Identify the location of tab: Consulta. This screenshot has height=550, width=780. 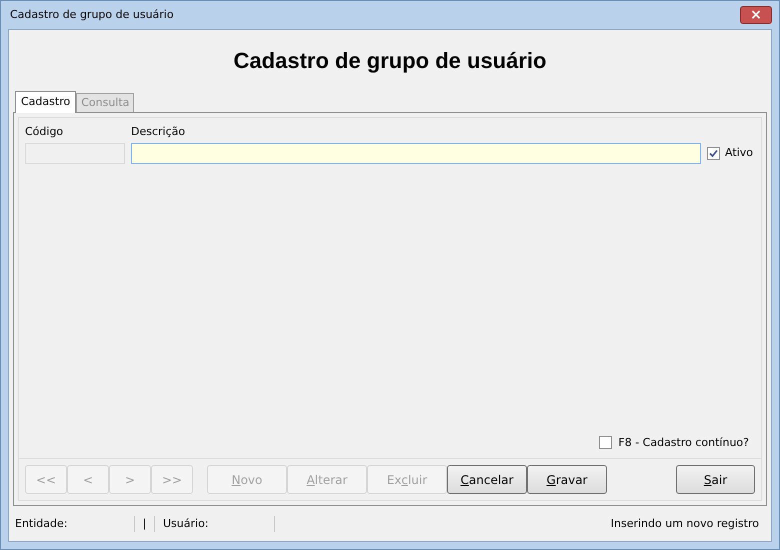
(105, 102).